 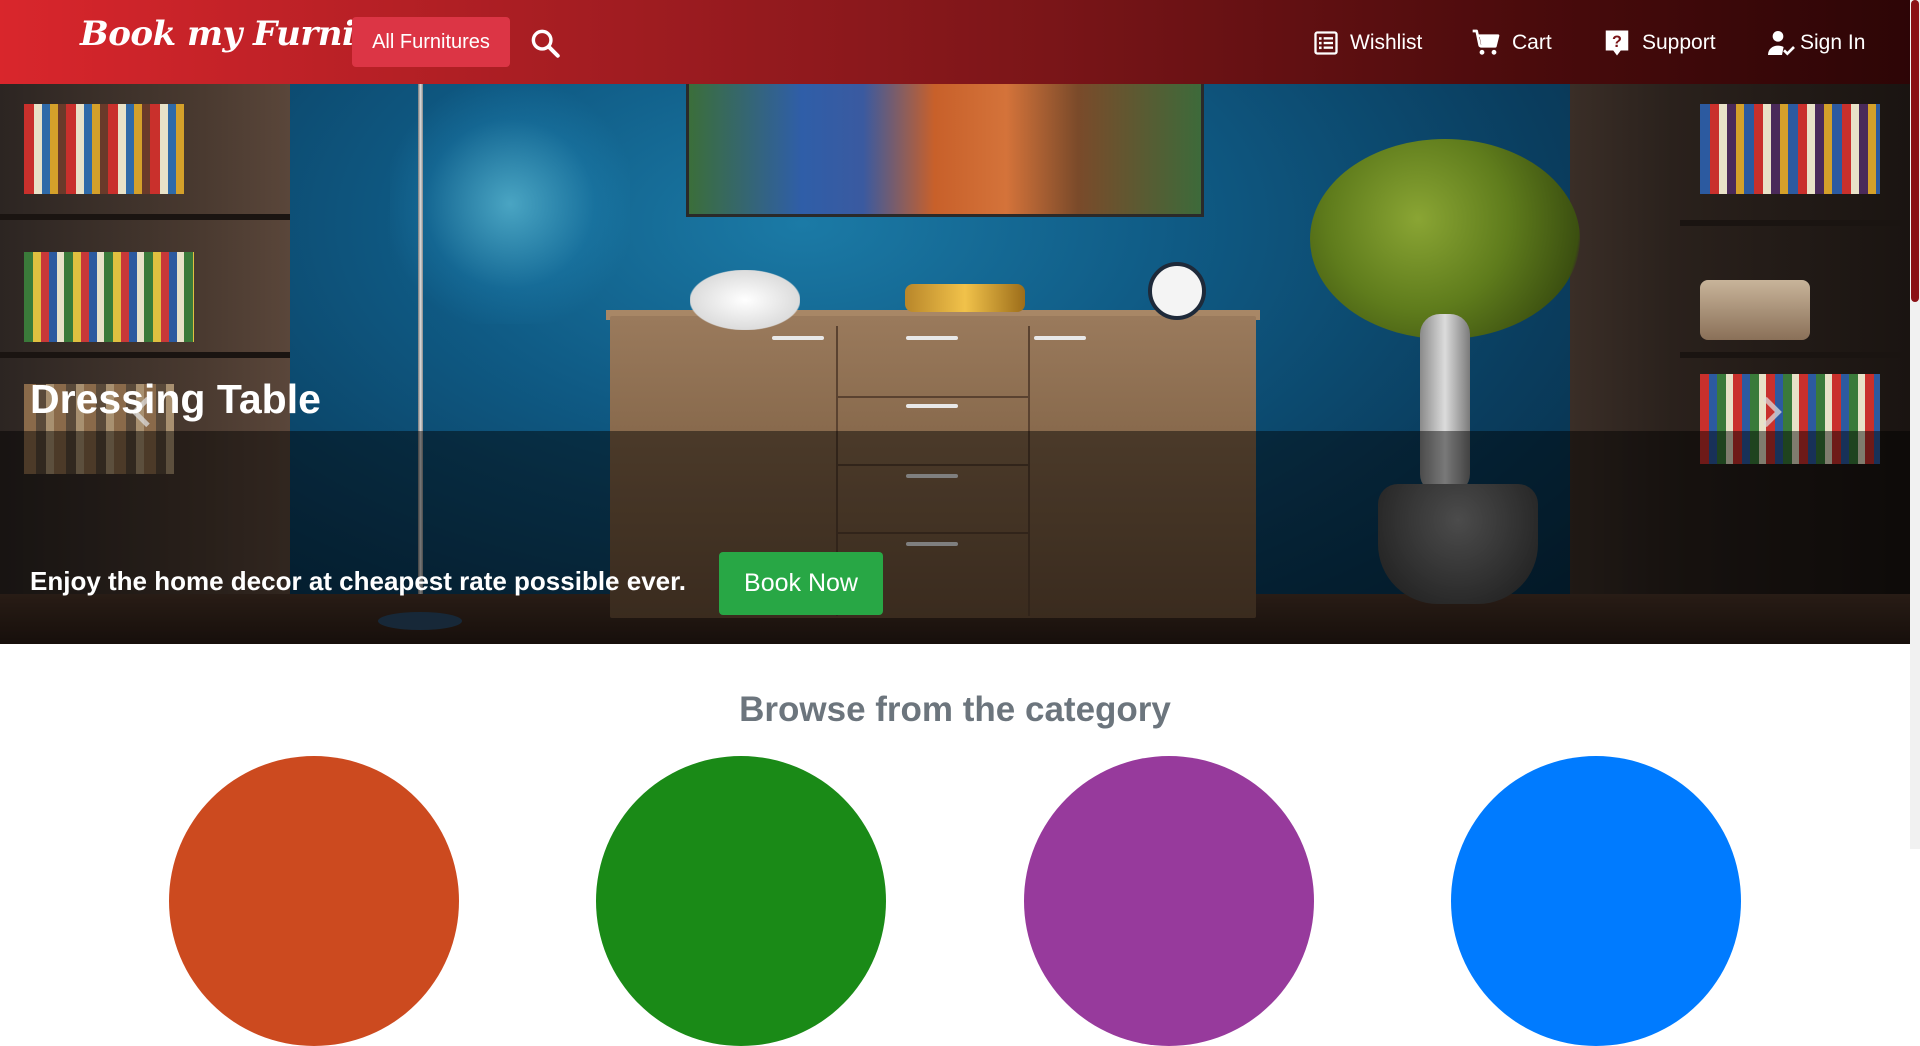 I want to click on user-check-icon, so click(x=1782, y=43).